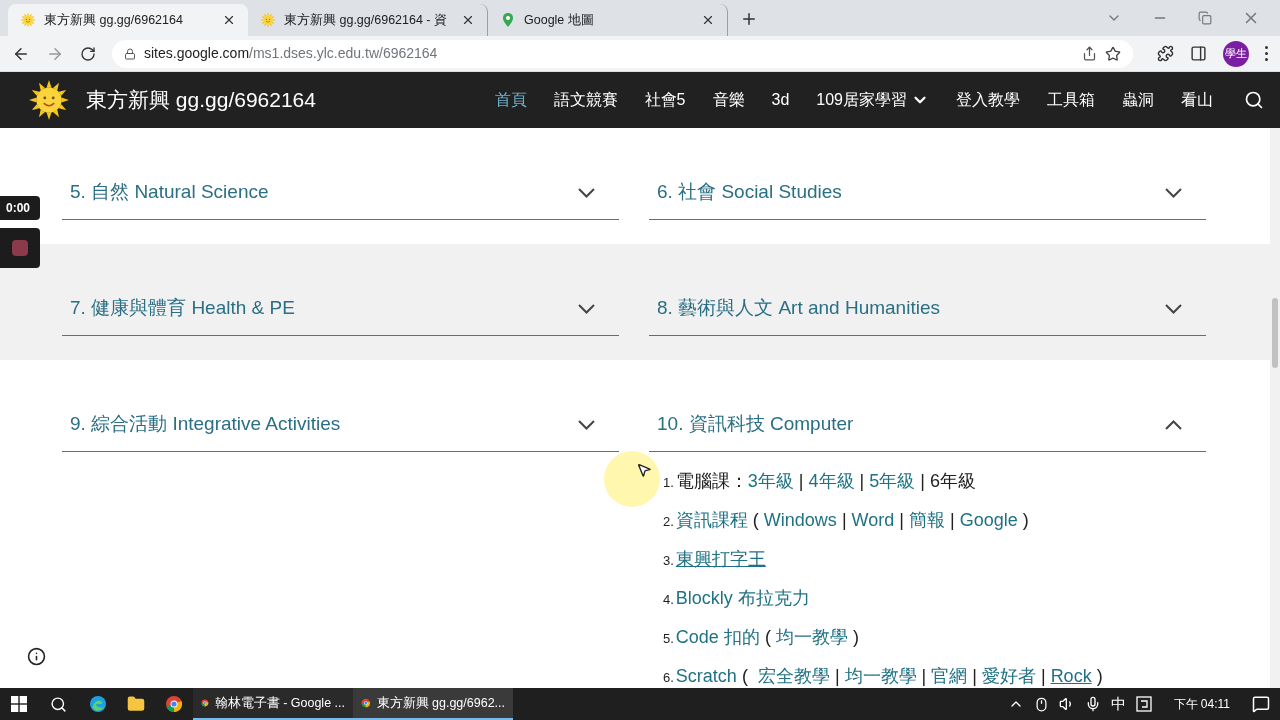 The image size is (1280, 720). What do you see at coordinates (1275, 408) in the screenshot?
I see `scrollbar` at bounding box center [1275, 408].